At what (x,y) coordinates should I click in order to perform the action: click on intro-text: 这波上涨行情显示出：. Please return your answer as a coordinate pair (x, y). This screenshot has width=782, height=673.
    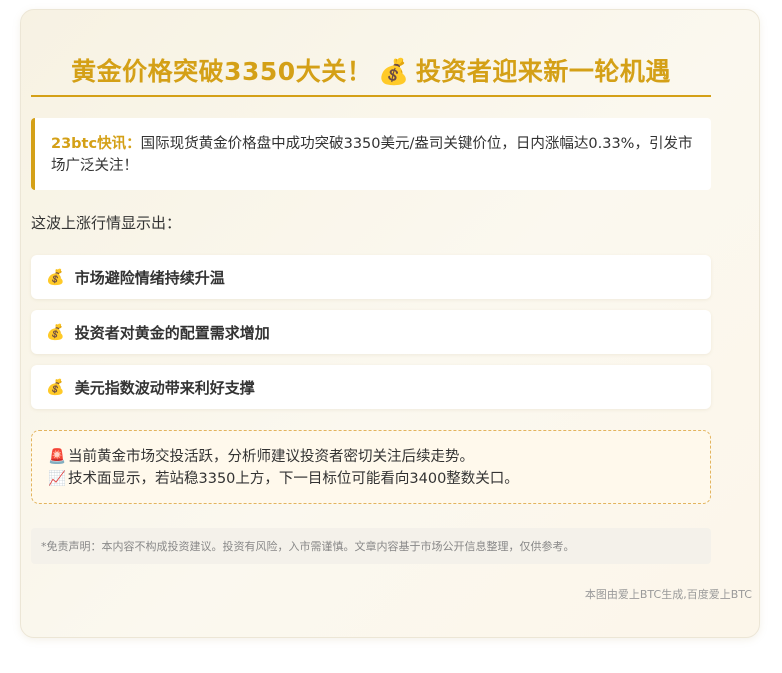
    Looking at the image, I should click on (106, 223).